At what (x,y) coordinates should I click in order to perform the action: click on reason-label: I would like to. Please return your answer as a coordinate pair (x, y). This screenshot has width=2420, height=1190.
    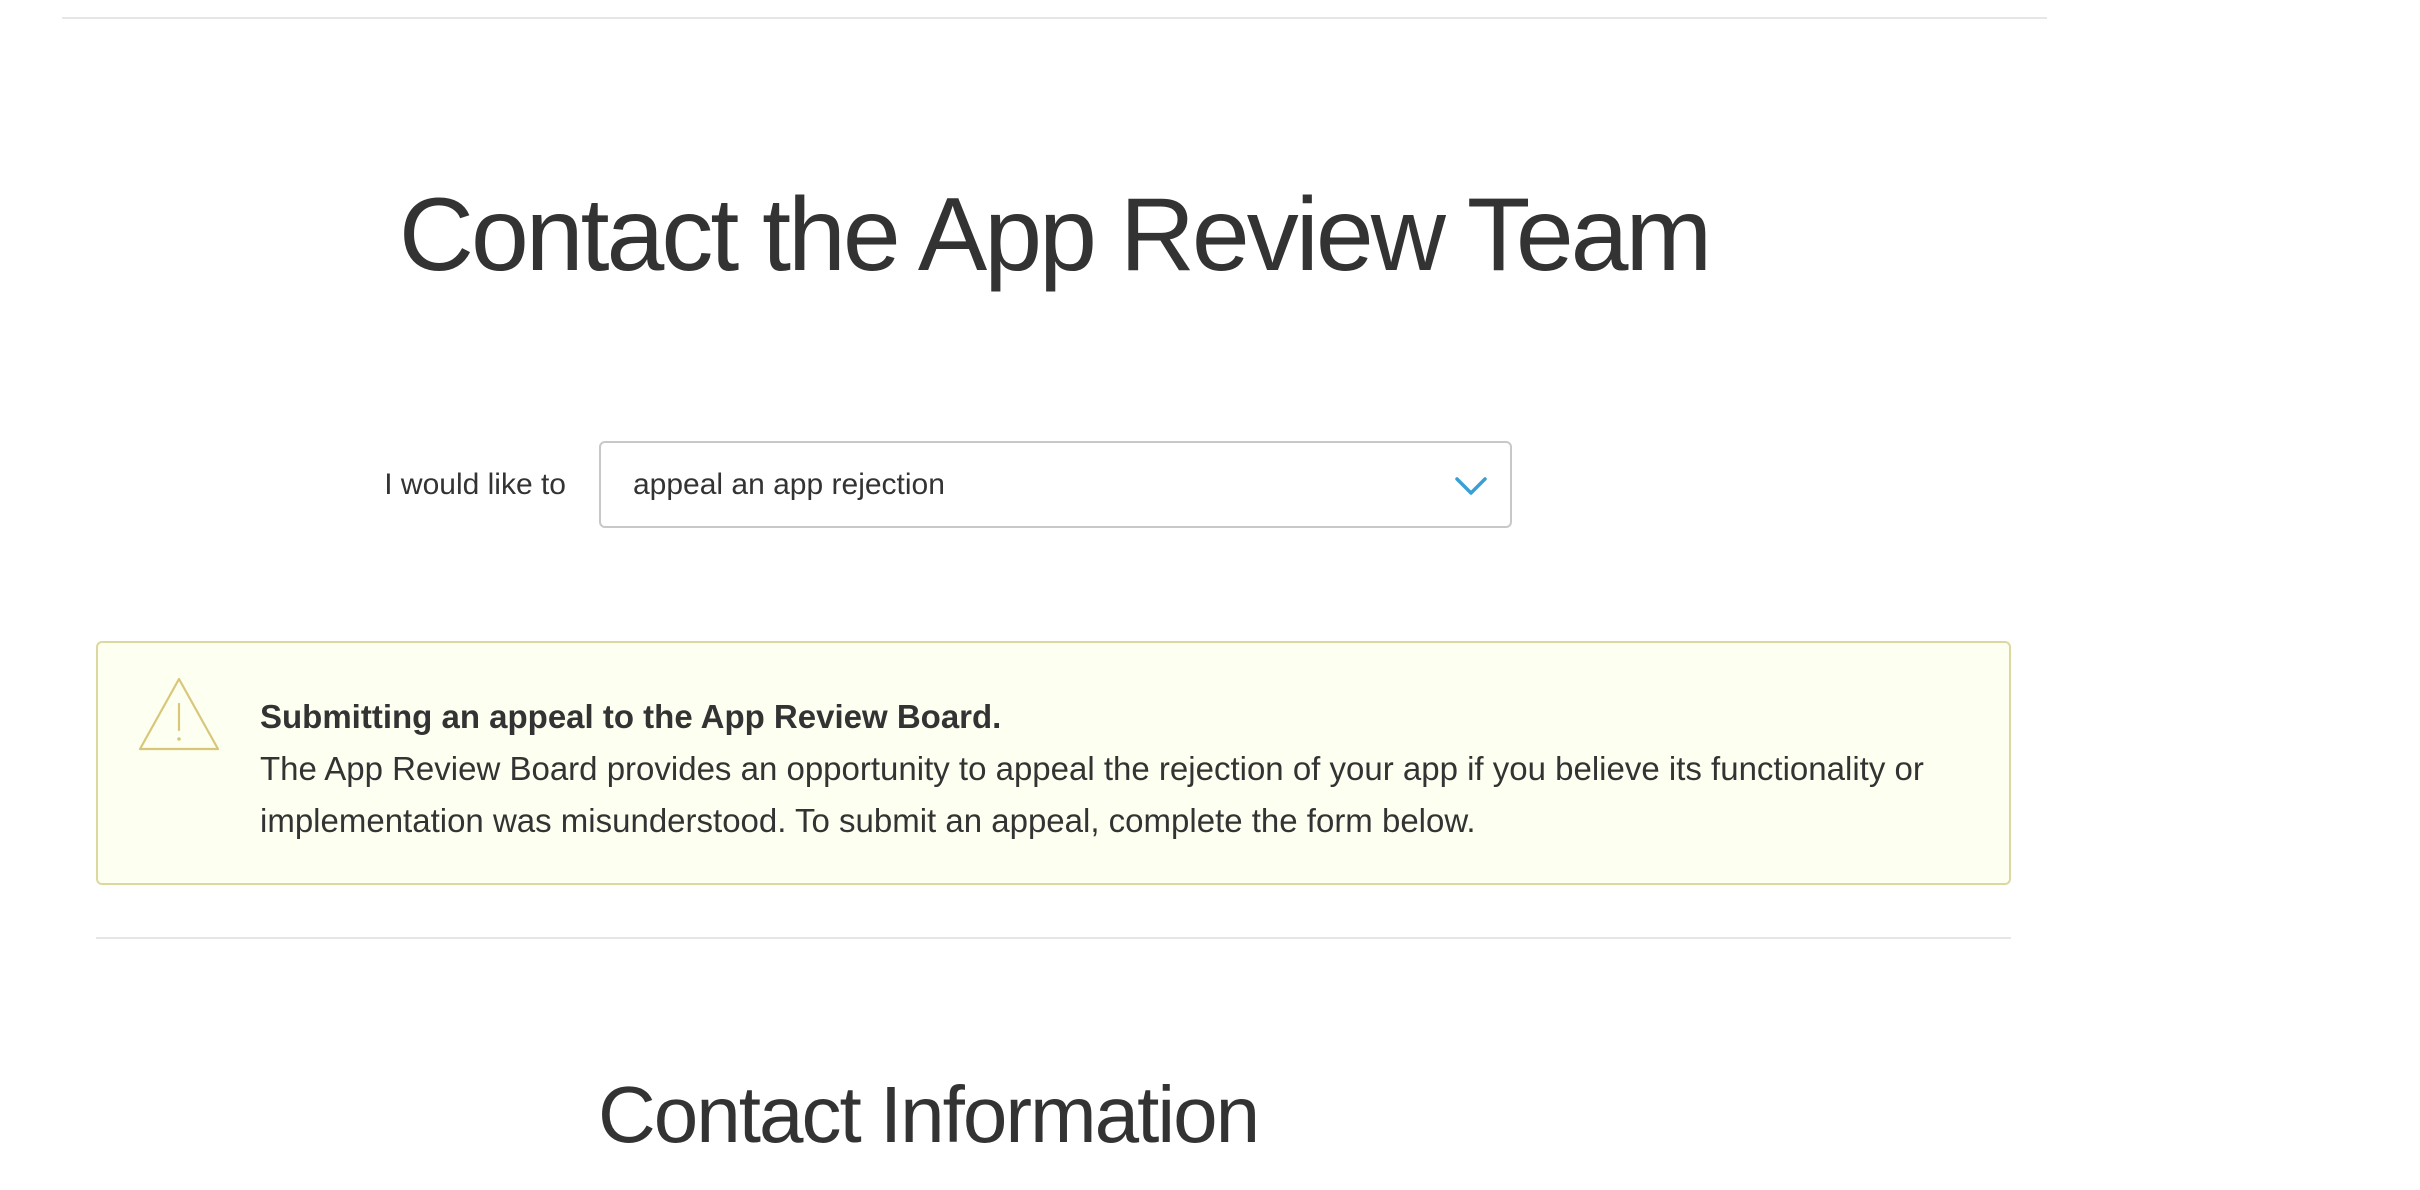
    Looking at the image, I should click on (475, 484).